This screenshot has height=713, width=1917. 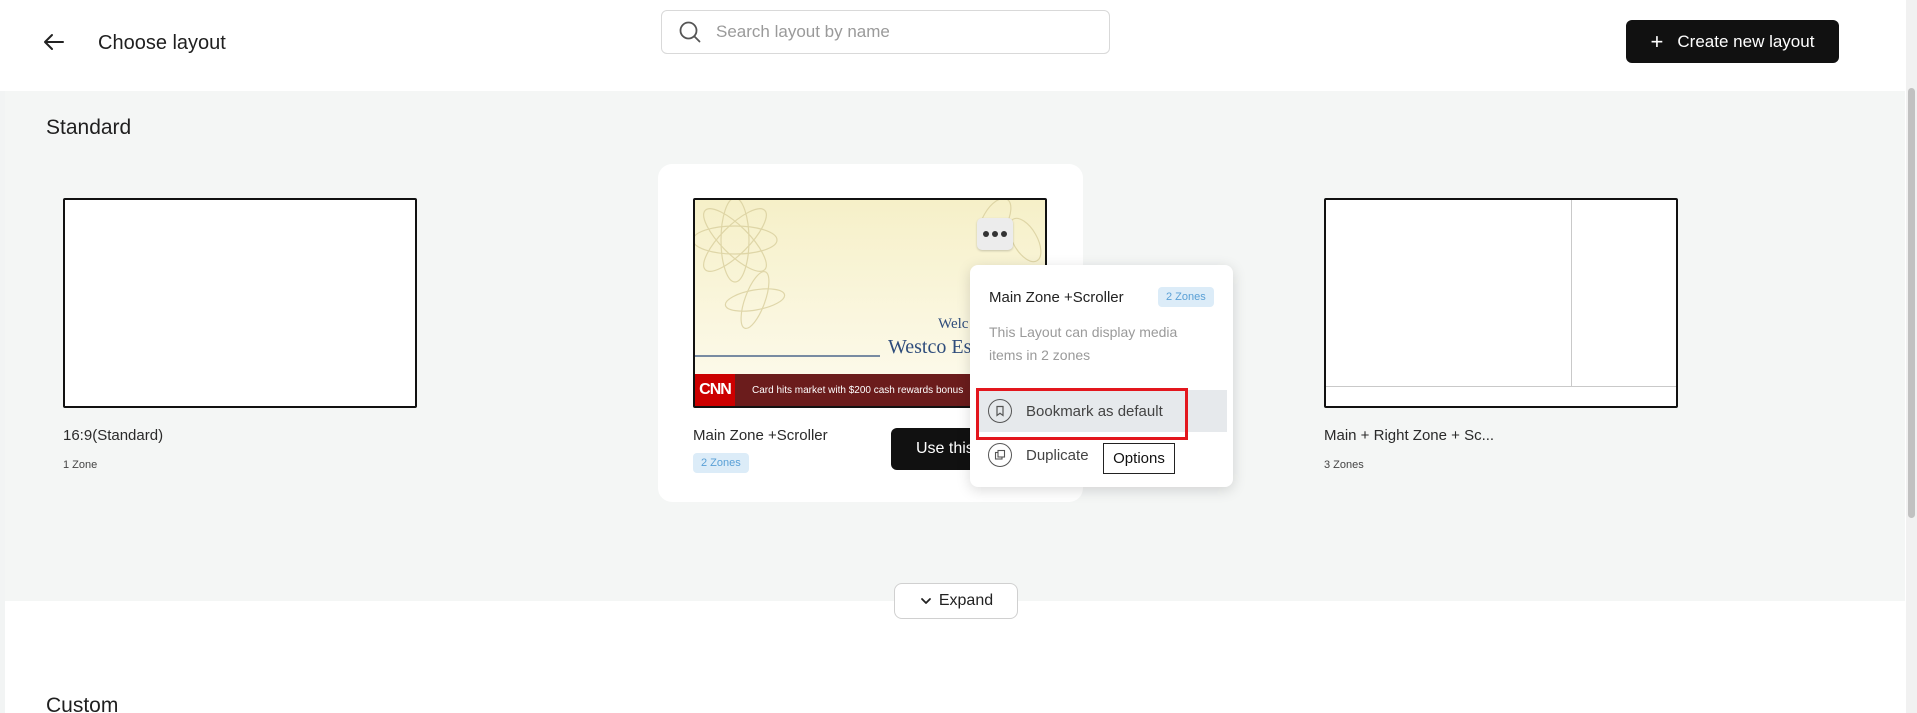 I want to click on create-new-layout-label: Create new layout, so click(x=1746, y=41).